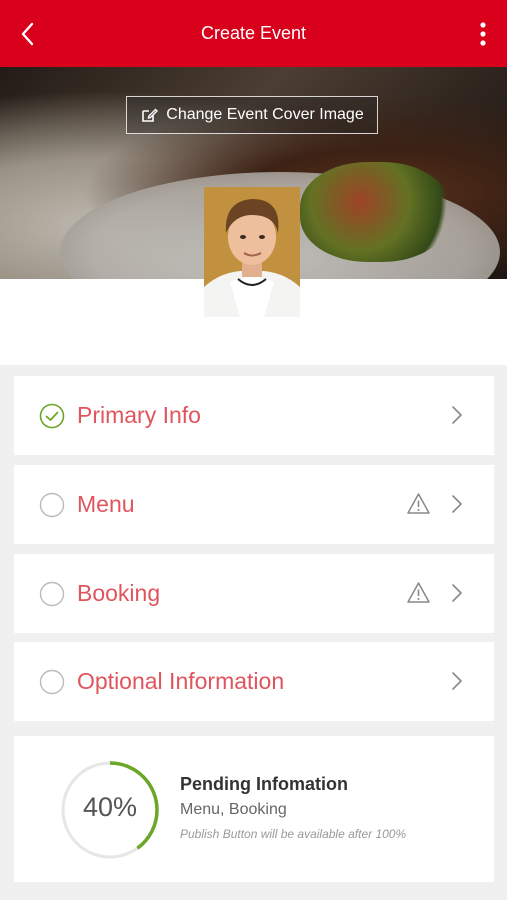  I want to click on section-row-menu: Menu, so click(254, 504).